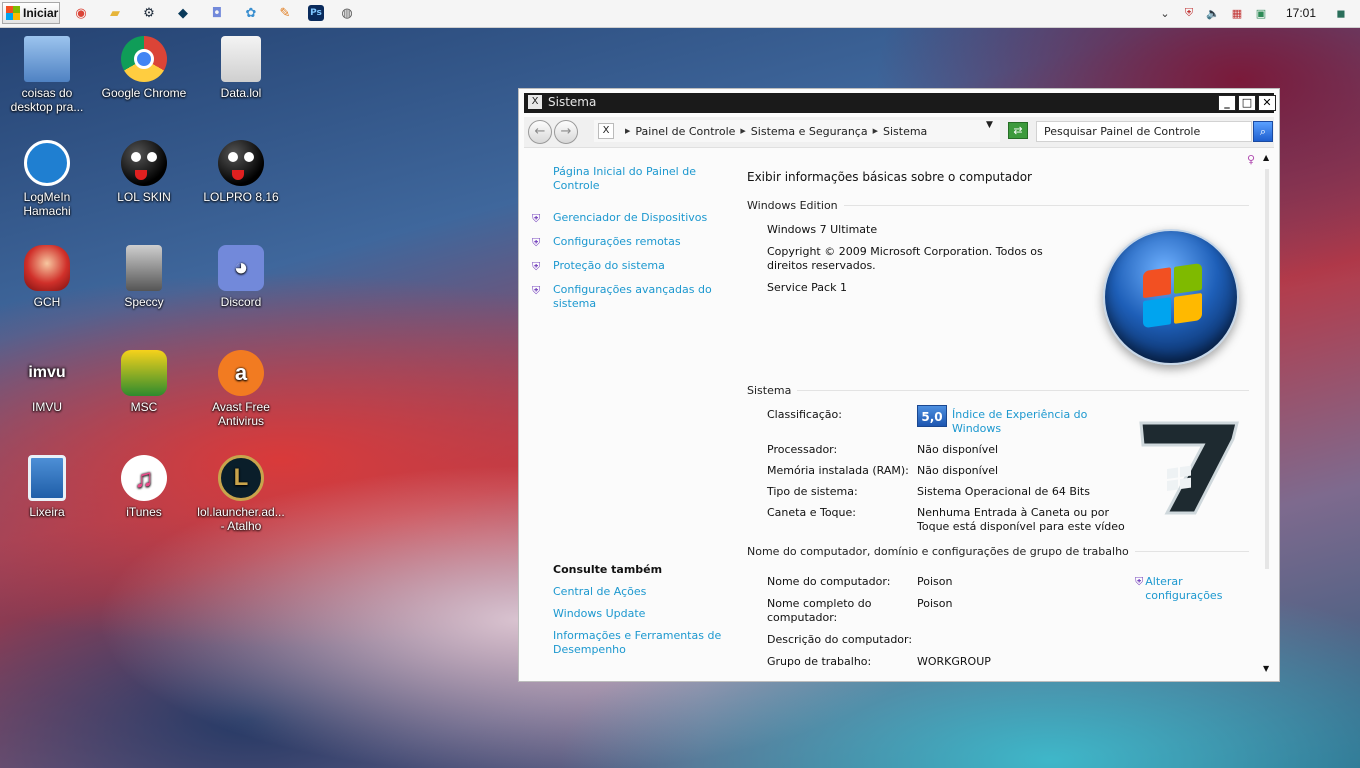  Describe the element at coordinates (1027, 422) in the screenshot. I see `experience-index-link: Índice de Experiência do Windows` at that location.